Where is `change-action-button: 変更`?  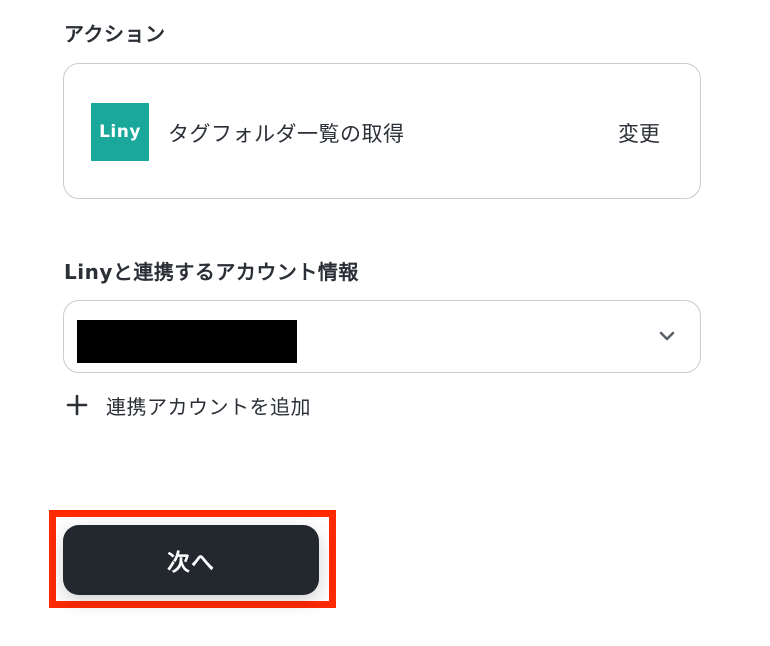
change-action-button: 変更 is located at coordinates (639, 133).